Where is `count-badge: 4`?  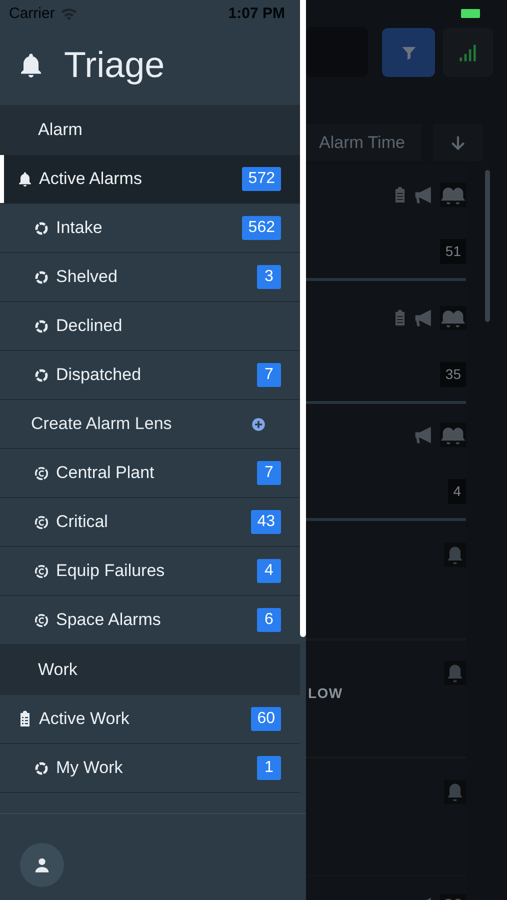
count-badge: 4 is located at coordinates (269, 571).